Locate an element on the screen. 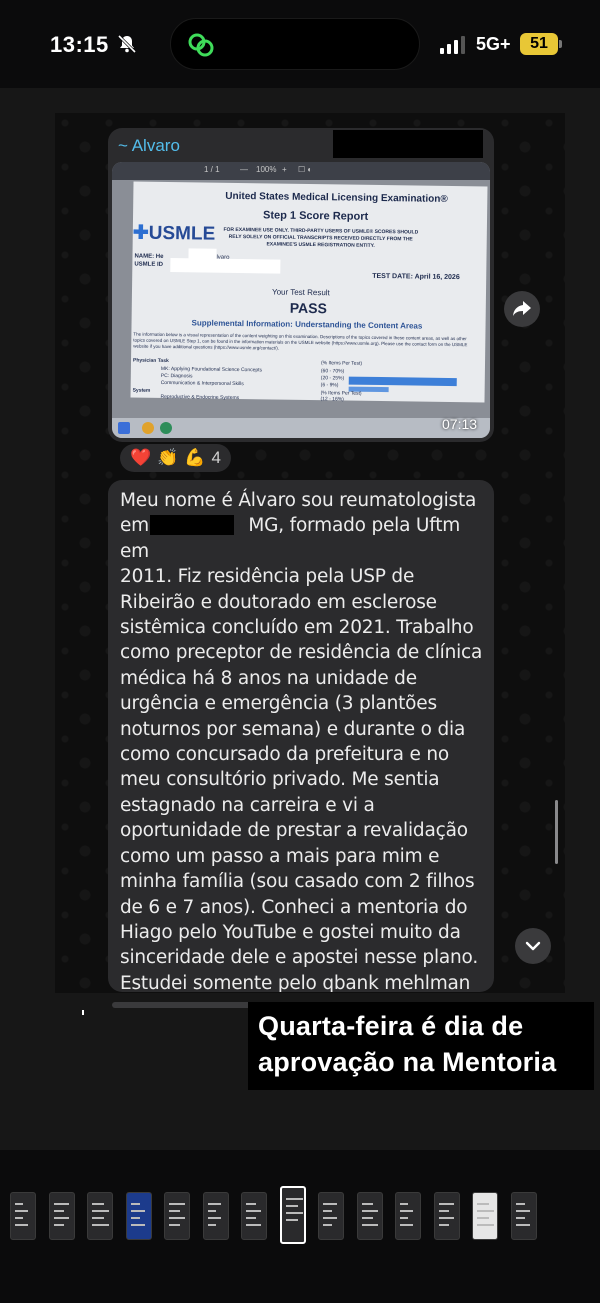  island-activity-icon is located at coordinates (201, 45).